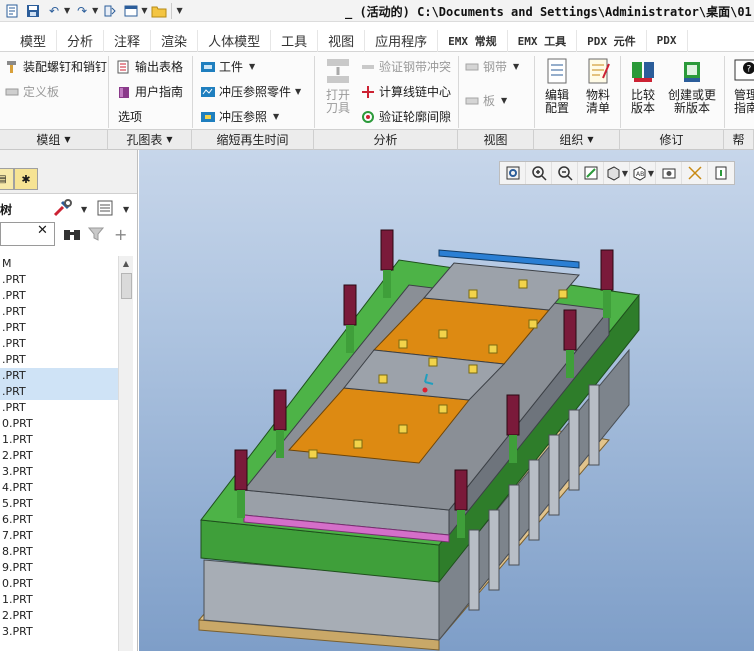 The image size is (754, 651). What do you see at coordinates (402, 40) in the screenshot?
I see `tab-applications: 应用程序` at bounding box center [402, 40].